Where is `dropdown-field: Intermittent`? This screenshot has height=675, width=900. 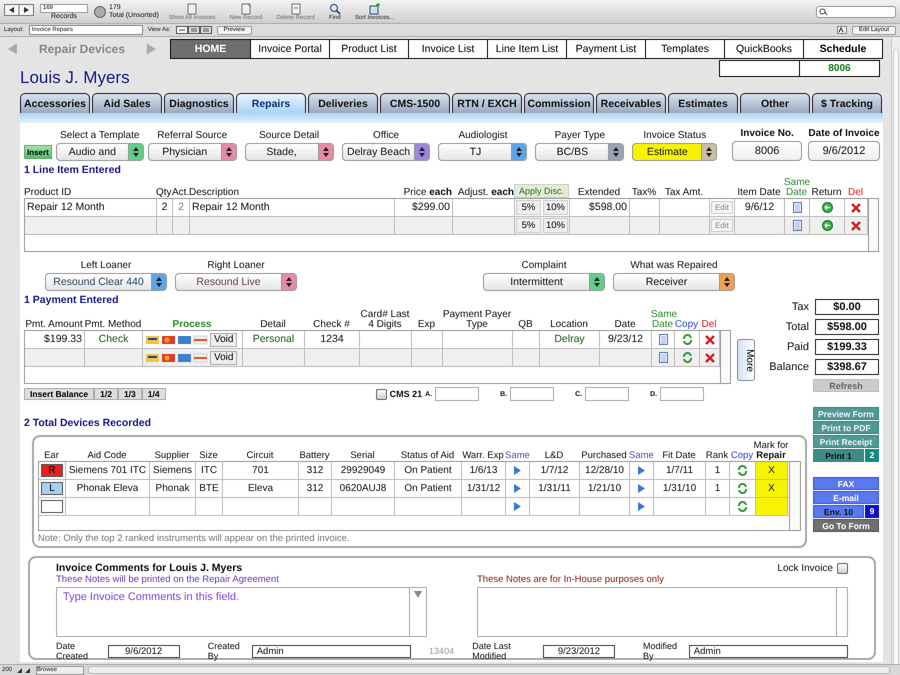
dropdown-field: Intermittent is located at coordinates (544, 282).